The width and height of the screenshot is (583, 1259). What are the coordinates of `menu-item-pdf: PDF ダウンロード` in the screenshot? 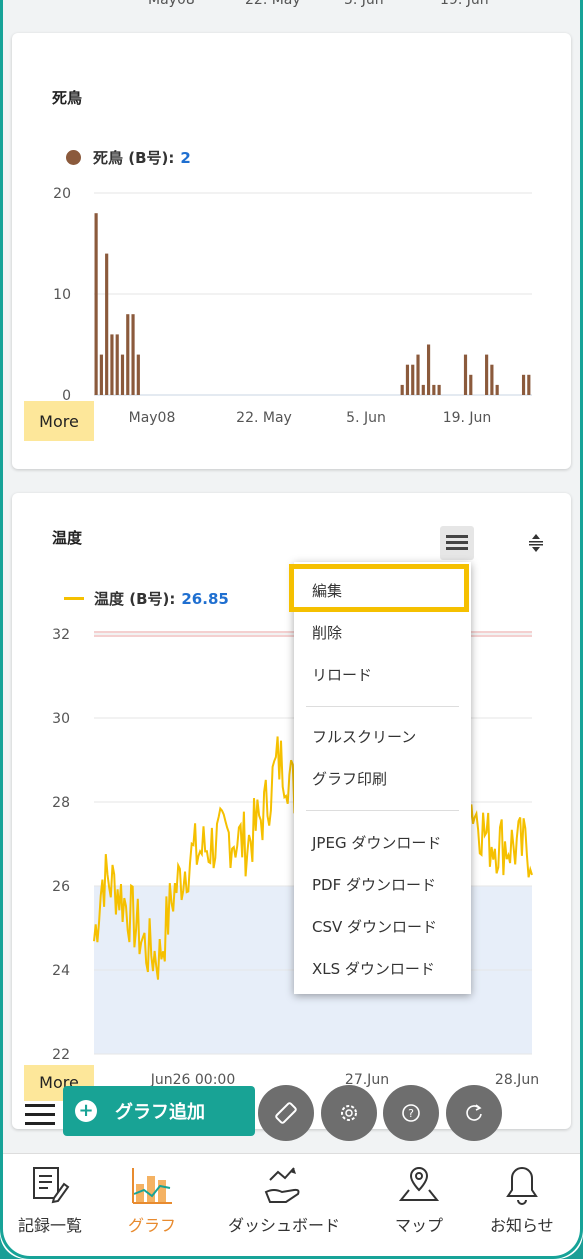 It's located at (374, 884).